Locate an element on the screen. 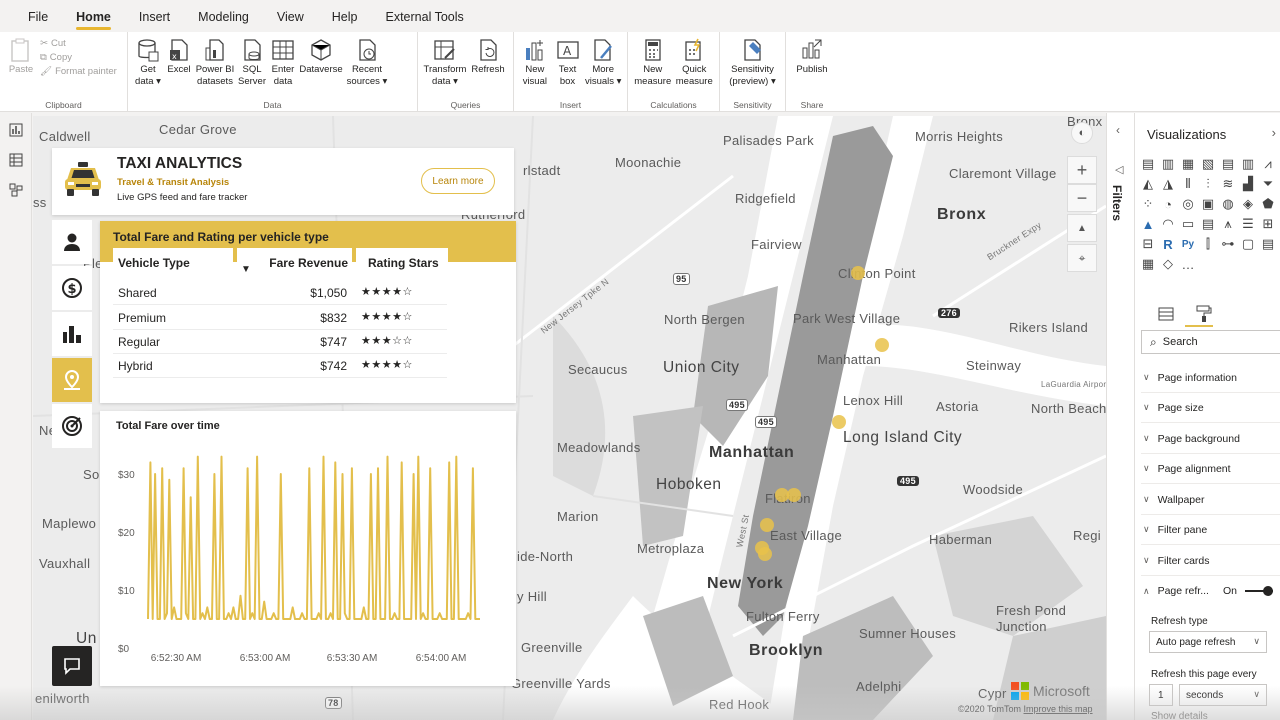 The height and width of the screenshot is (720, 1280). format-painter-button: 🖌 Format painter is located at coordinates (78, 71).